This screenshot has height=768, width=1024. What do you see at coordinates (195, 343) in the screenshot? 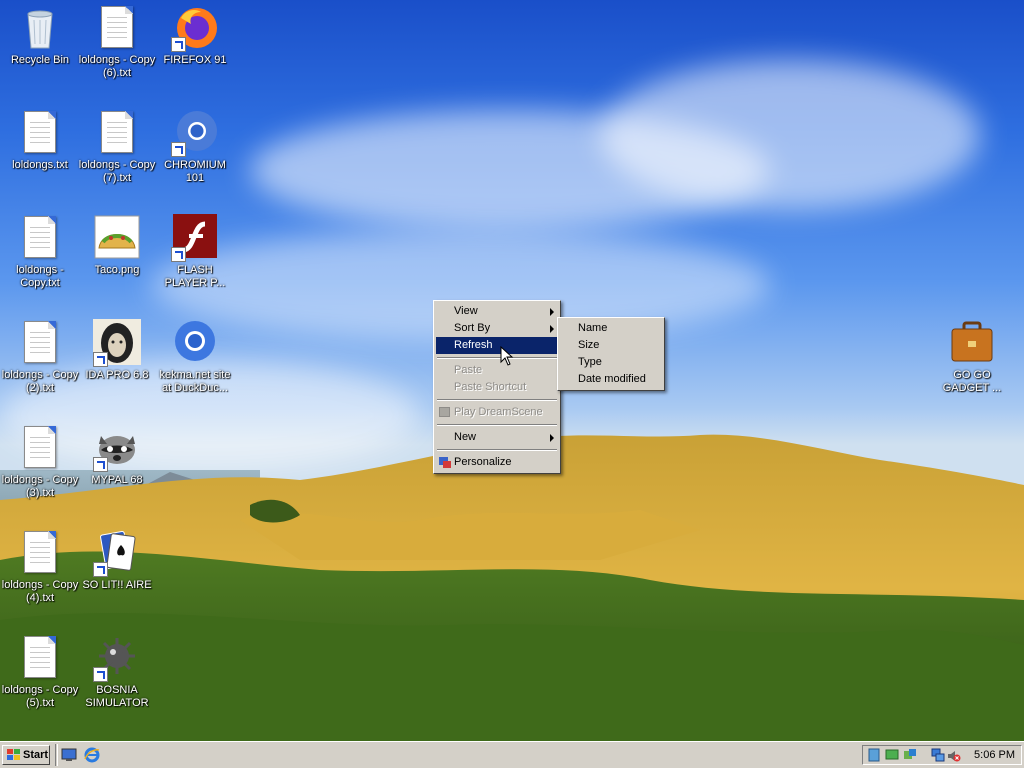
I see `chrome-shortcut-icon` at bounding box center [195, 343].